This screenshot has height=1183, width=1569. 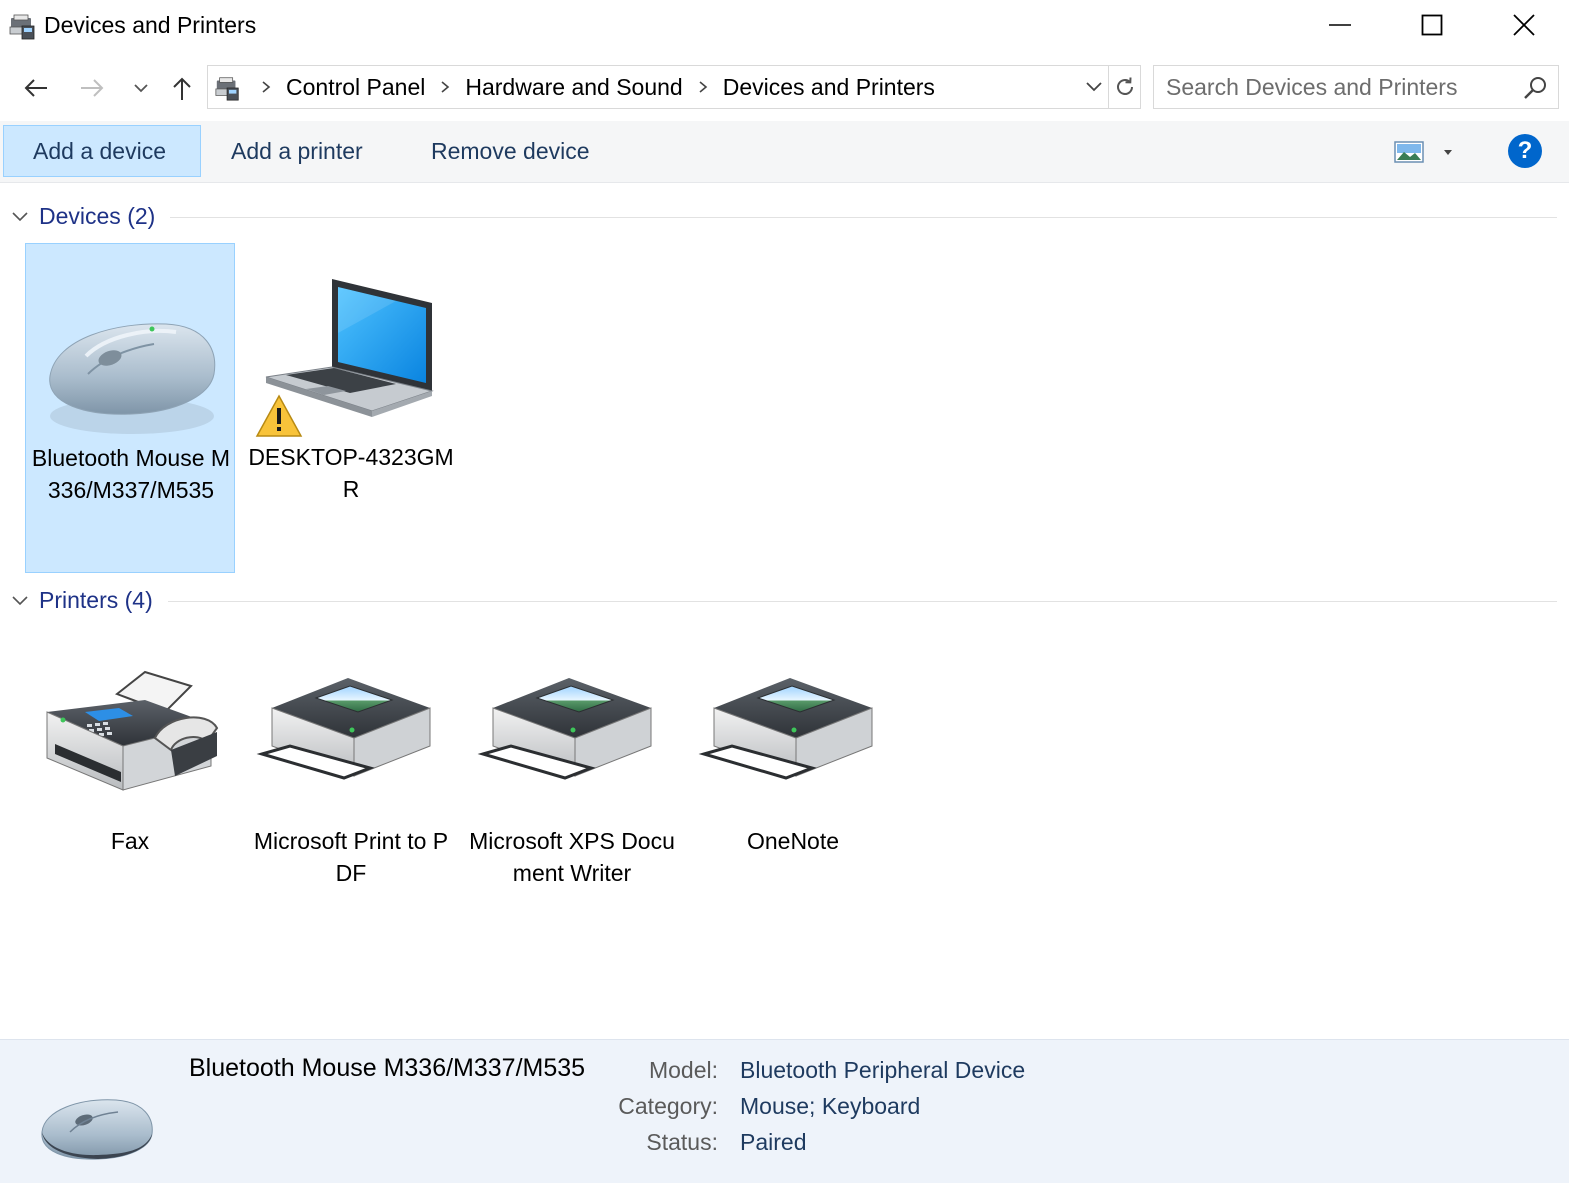 I want to click on maximize-button, so click(x=1432, y=25).